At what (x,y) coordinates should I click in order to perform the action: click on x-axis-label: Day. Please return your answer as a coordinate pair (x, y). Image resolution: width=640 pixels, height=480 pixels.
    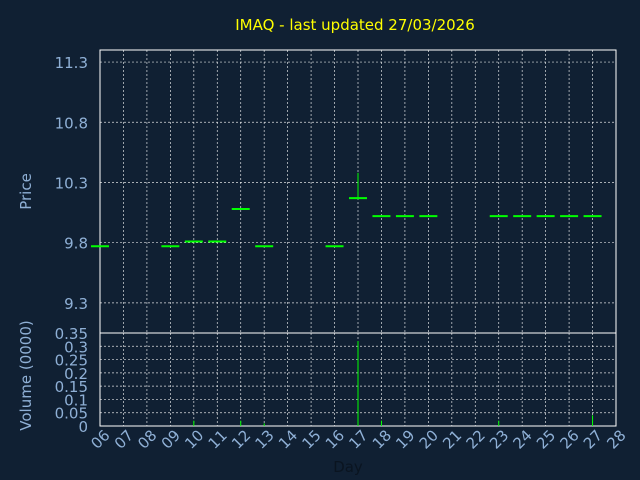
    Looking at the image, I should click on (348, 467).